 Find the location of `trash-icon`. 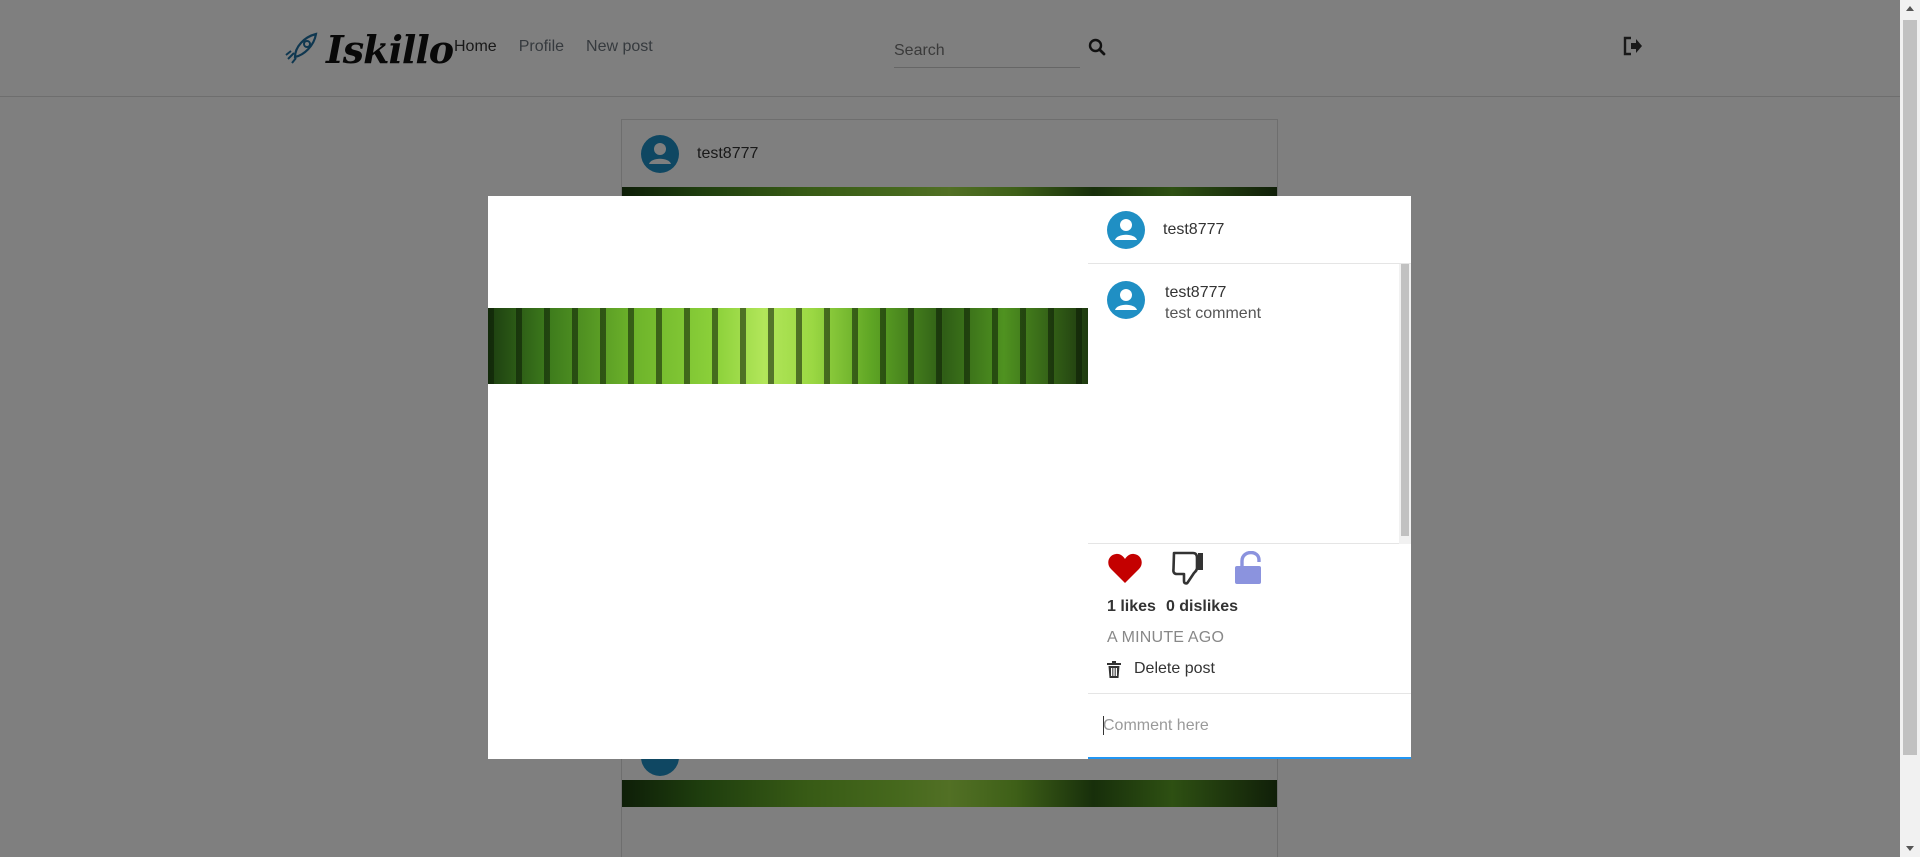

trash-icon is located at coordinates (1114, 669).